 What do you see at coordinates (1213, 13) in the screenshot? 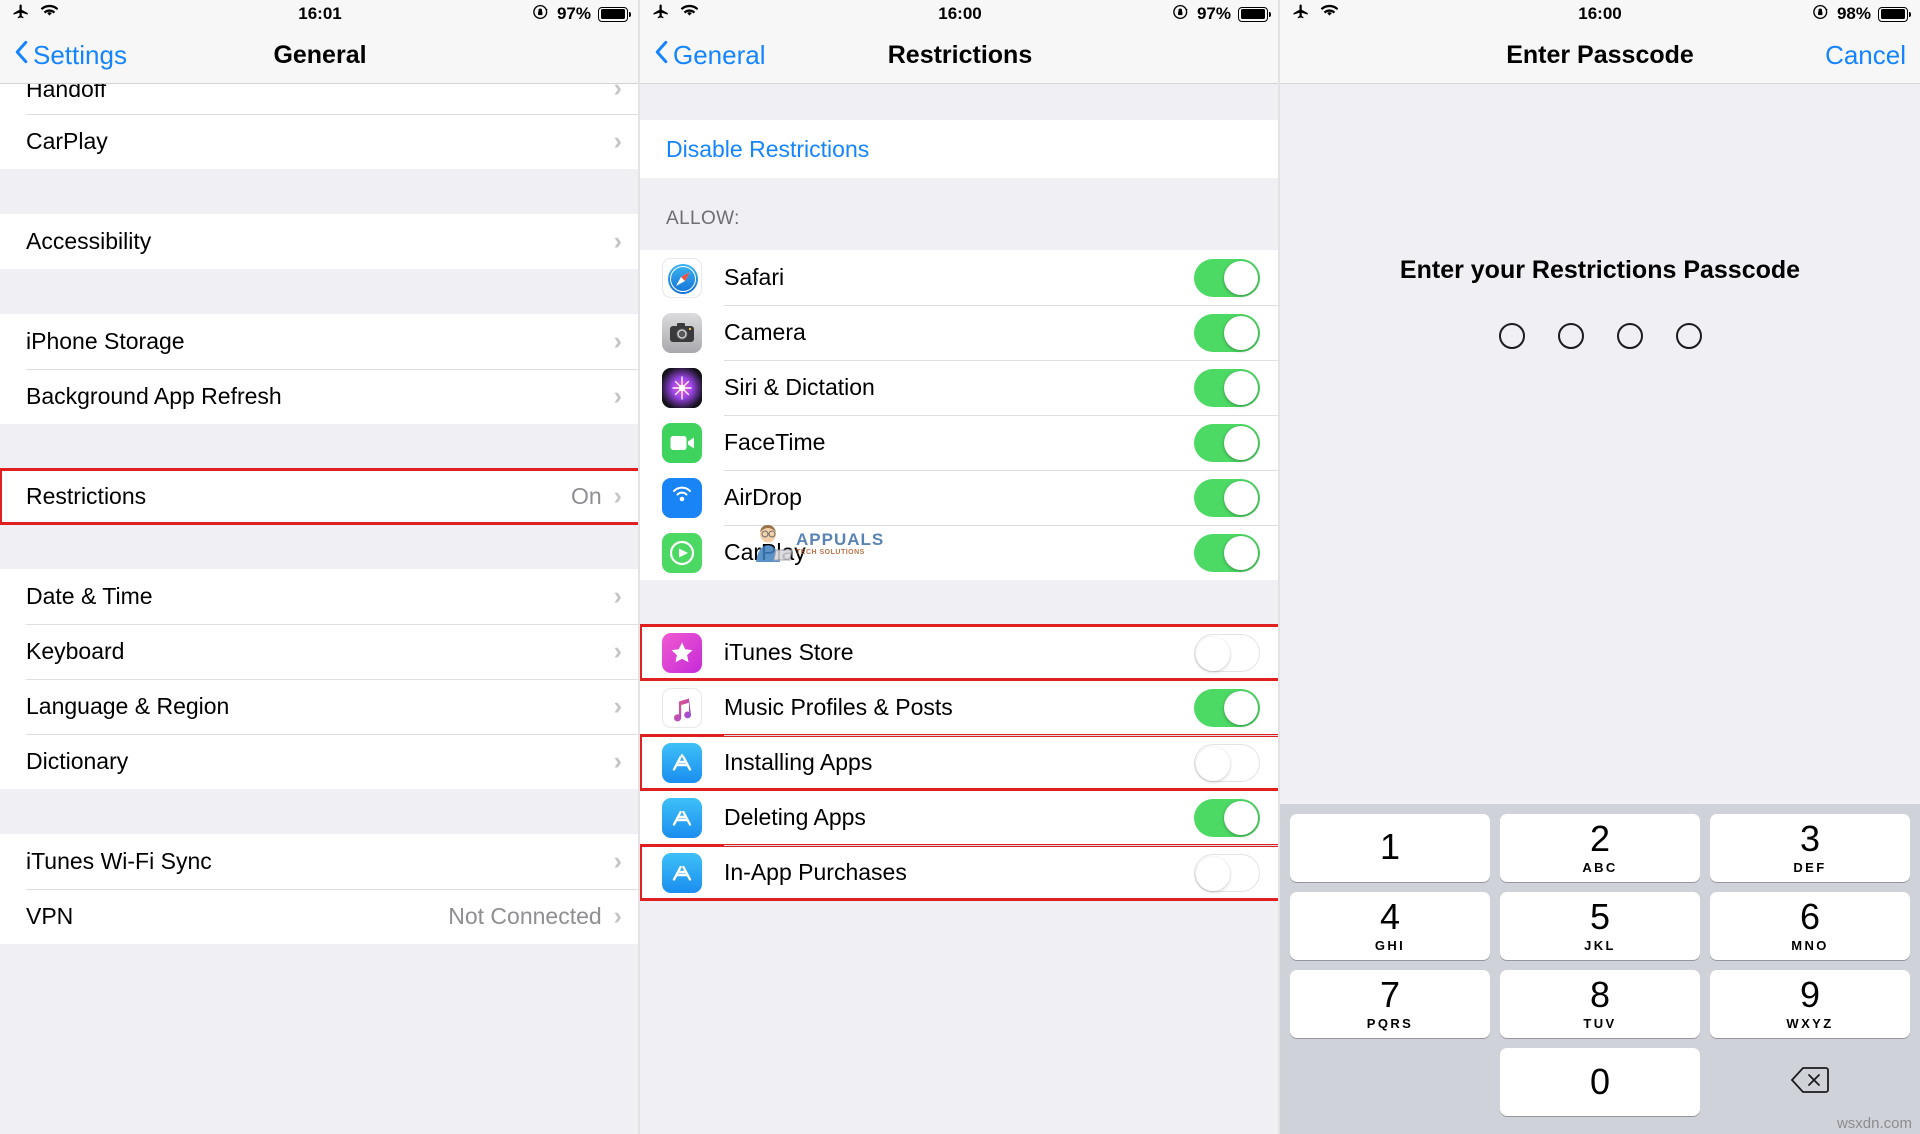
I see `battery-percent-2: 97%` at bounding box center [1213, 13].